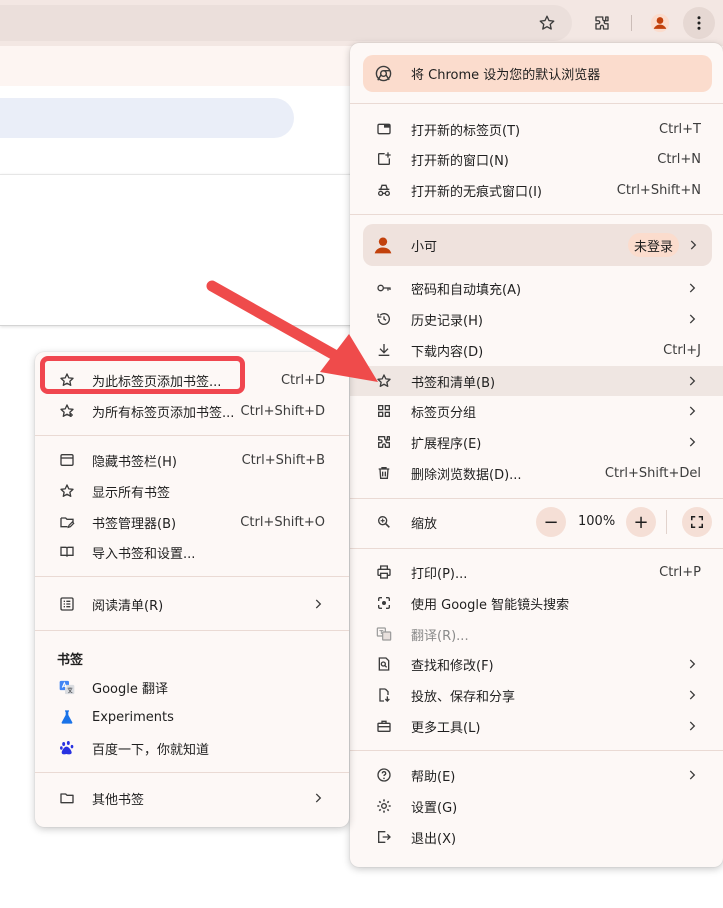  I want to click on cast-save-share-item: 投放、保存和分享, so click(536, 695).